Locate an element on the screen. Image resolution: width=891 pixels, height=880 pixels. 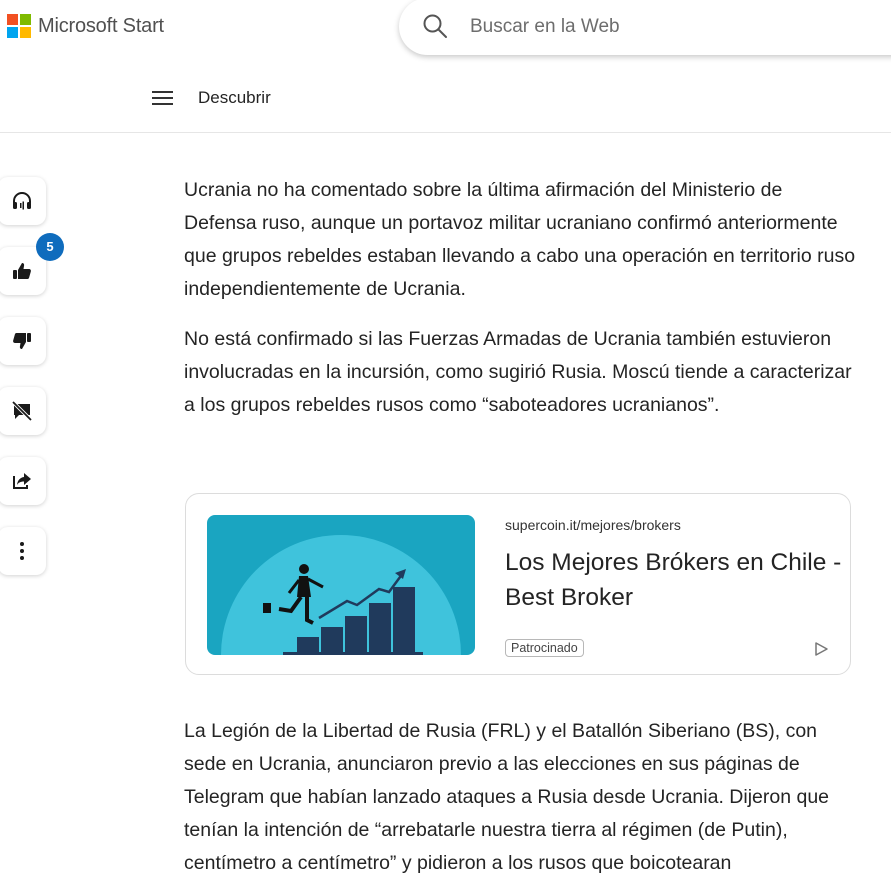
adchoices-icon is located at coordinates (821, 649).